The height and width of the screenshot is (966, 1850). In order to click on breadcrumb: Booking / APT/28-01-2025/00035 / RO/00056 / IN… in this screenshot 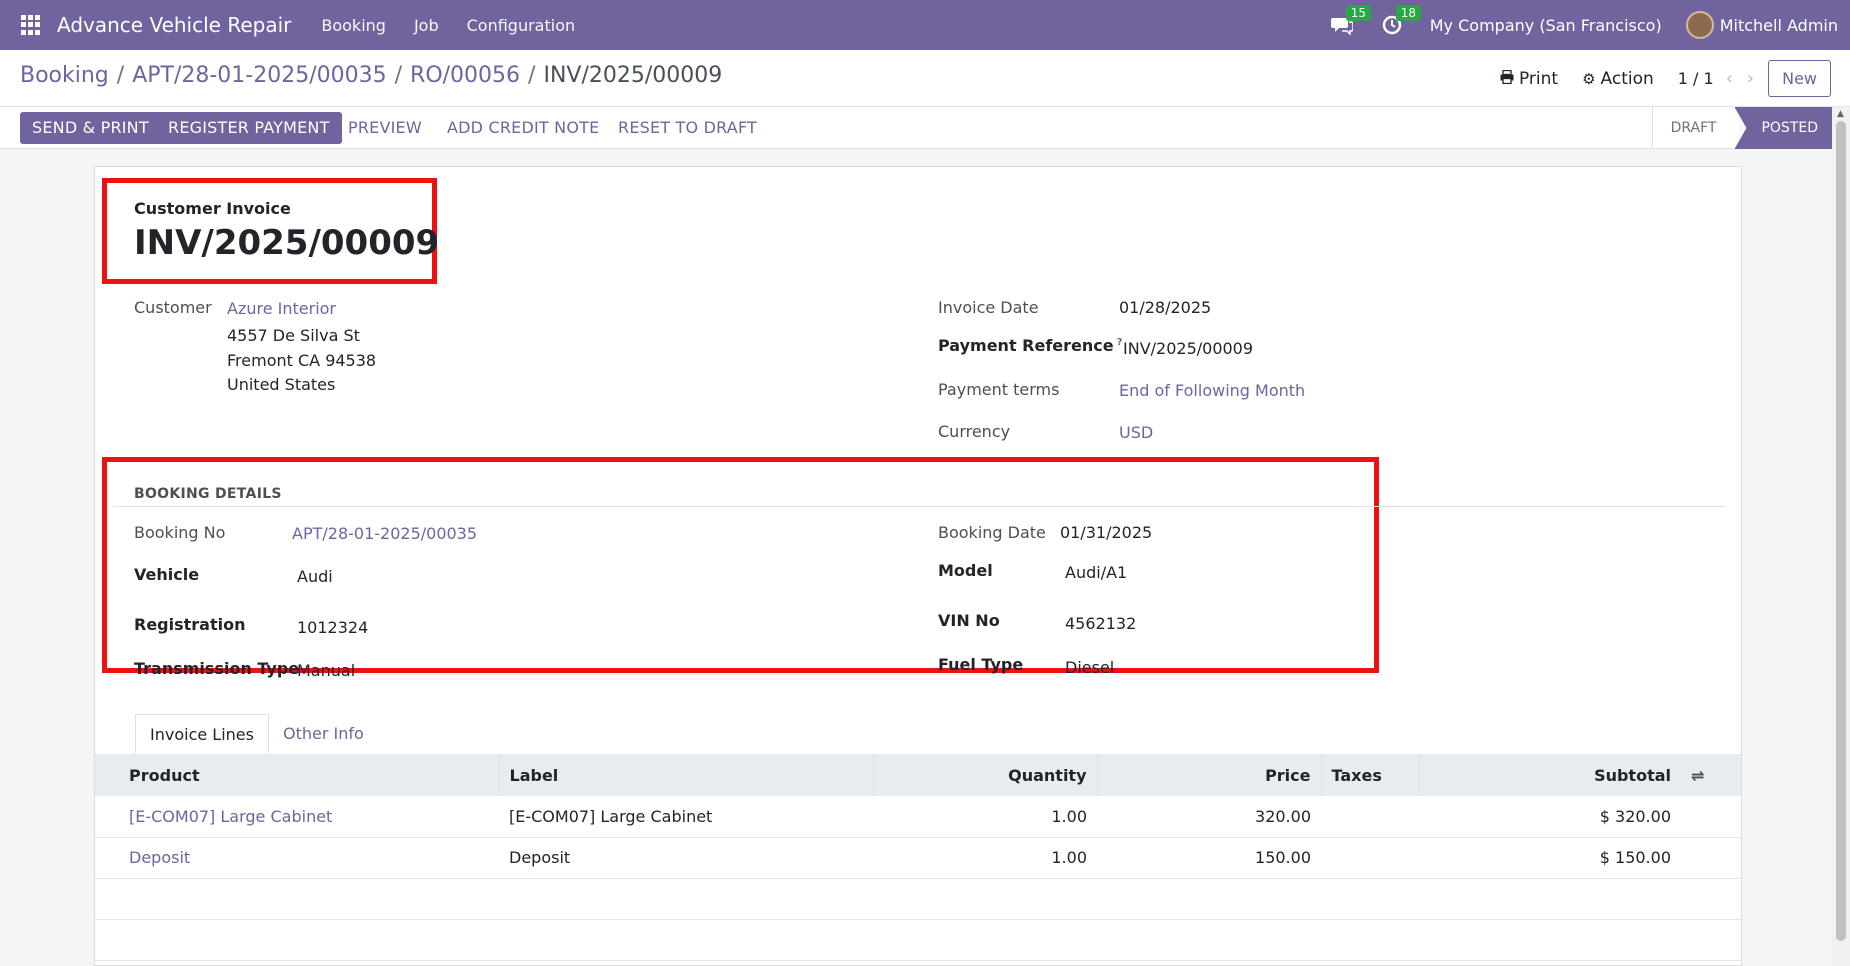, I will do `click(371, 75)`.